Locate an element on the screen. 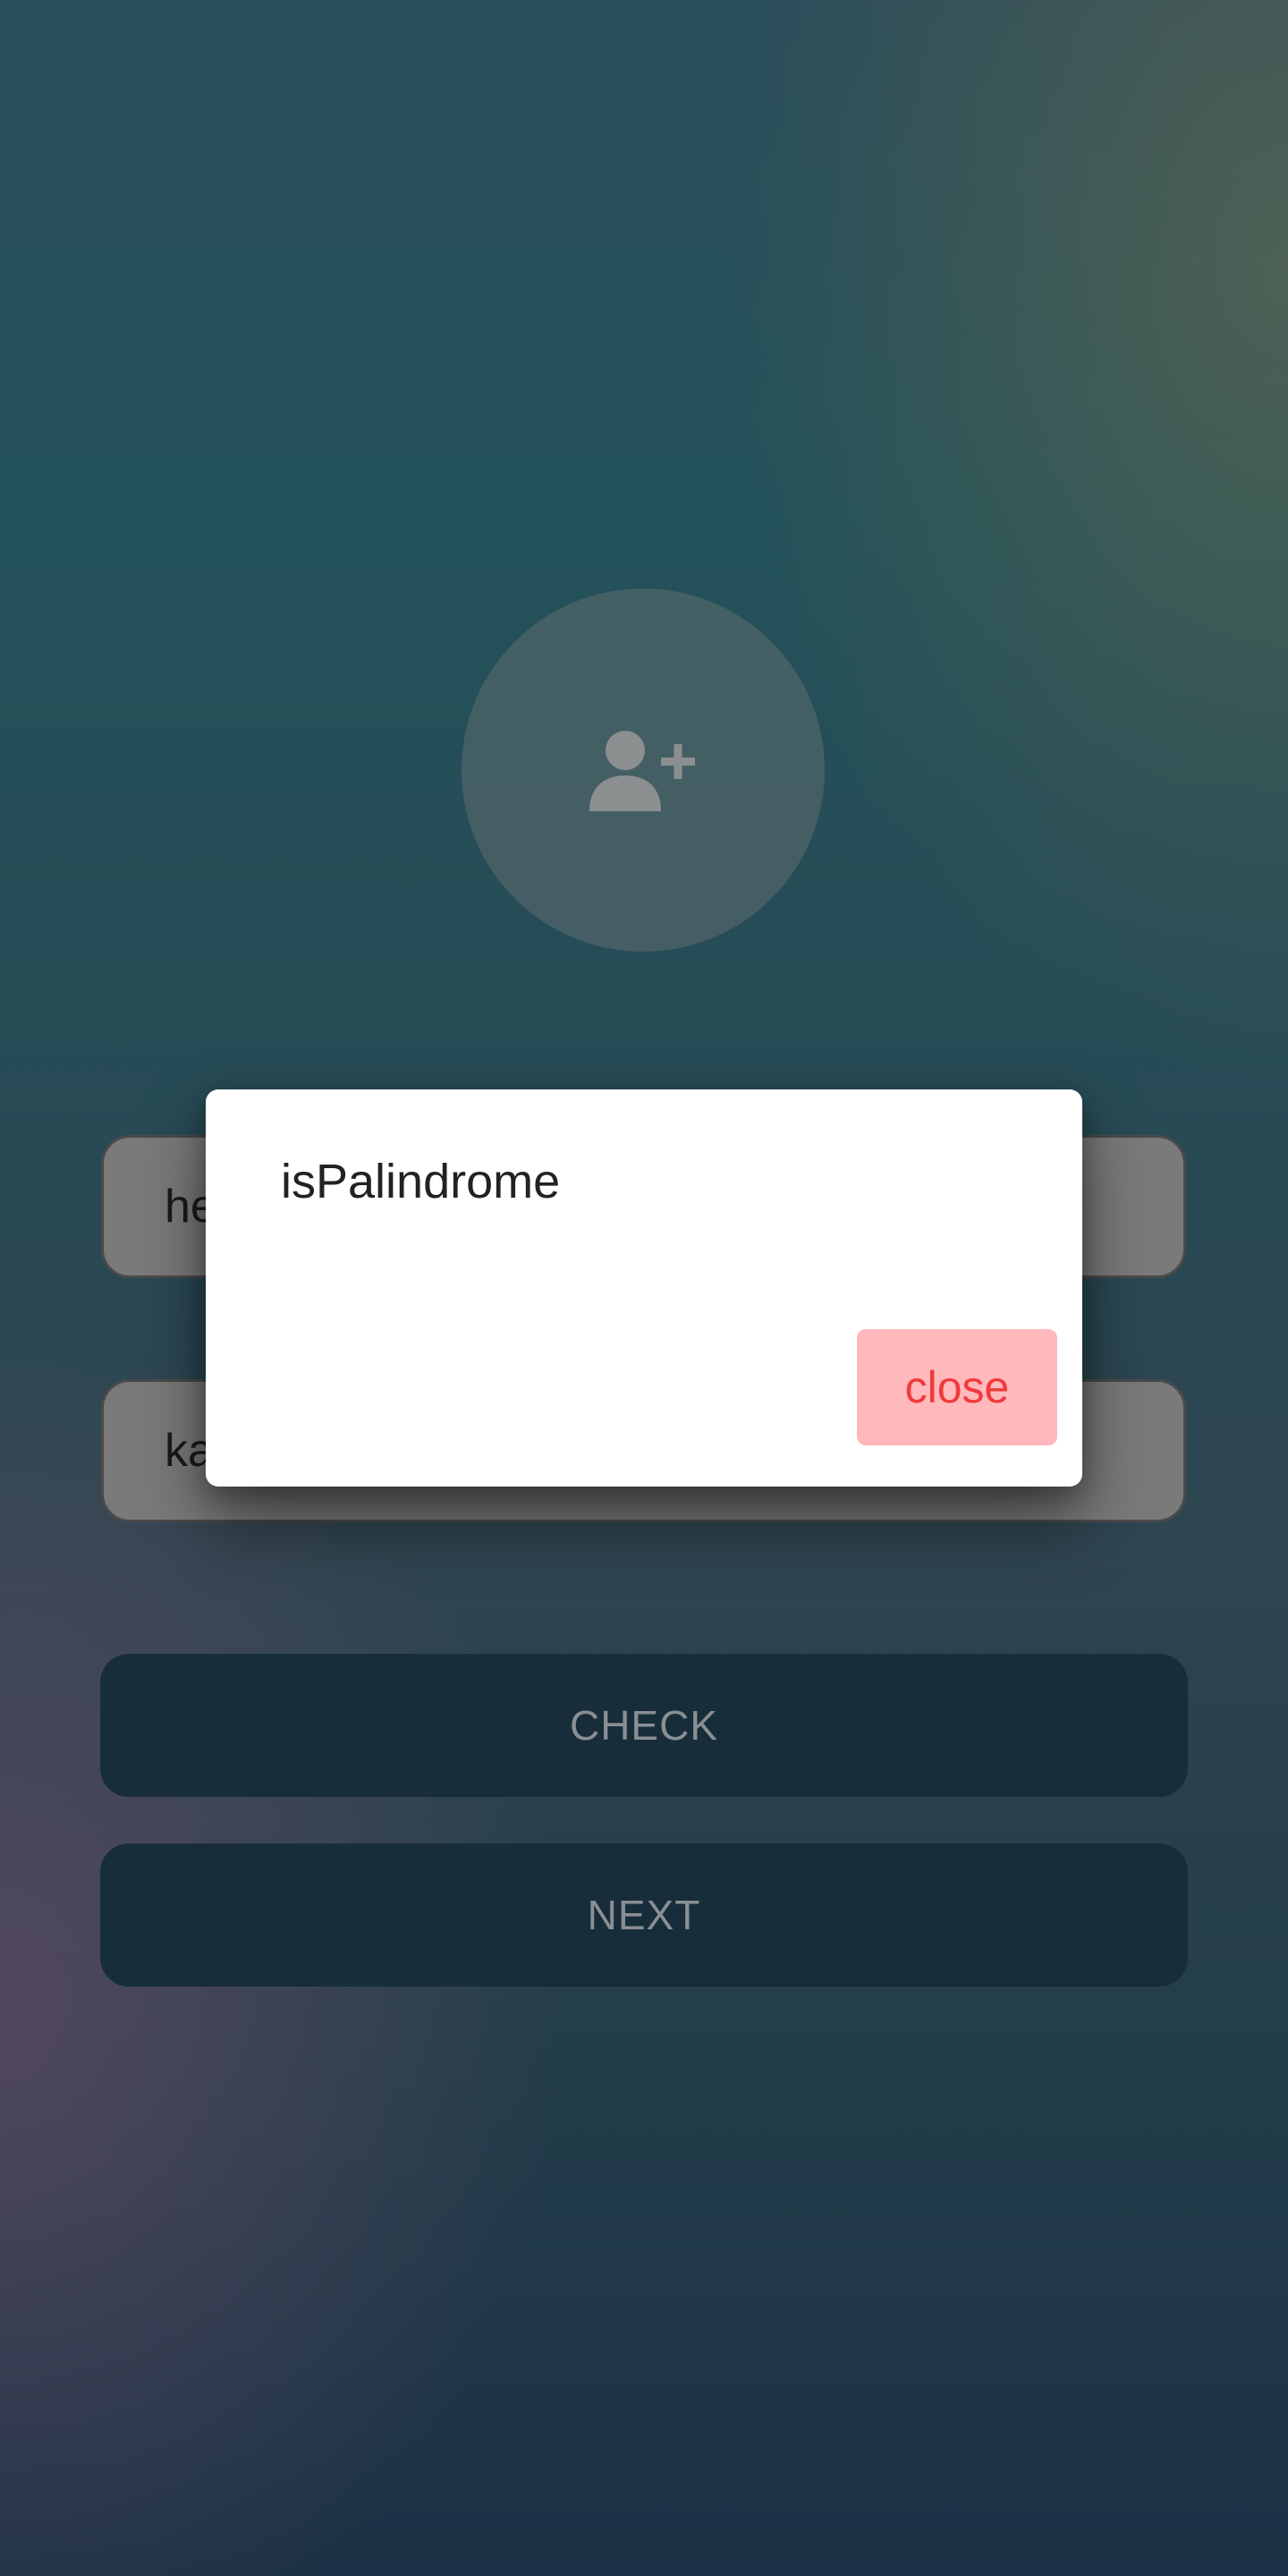 The height and width of the screenshot is (2576, 1288). close-button-label: close is located at coordinates (957, 1387).